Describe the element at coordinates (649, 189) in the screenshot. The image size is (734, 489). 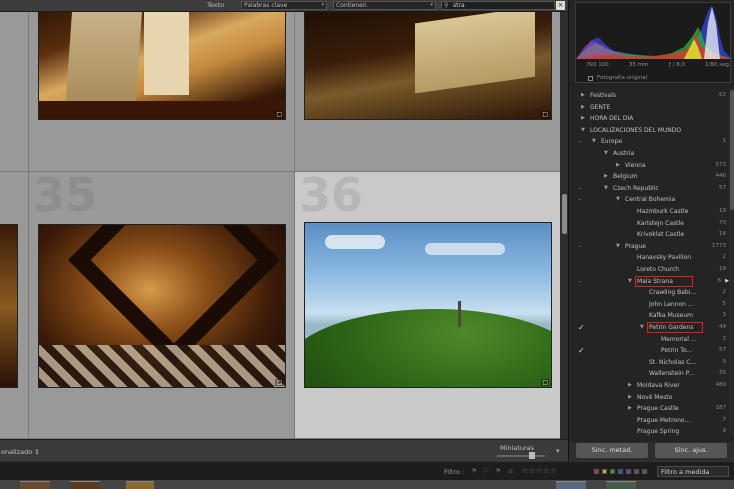
I see `keyword-row: – ▼ Czech Republic 57` at that location.